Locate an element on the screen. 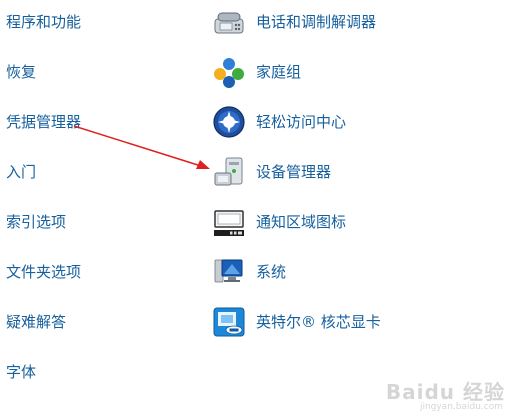 The image size is (519, 416). homegroup-icon is located at coordinates (229, 73).